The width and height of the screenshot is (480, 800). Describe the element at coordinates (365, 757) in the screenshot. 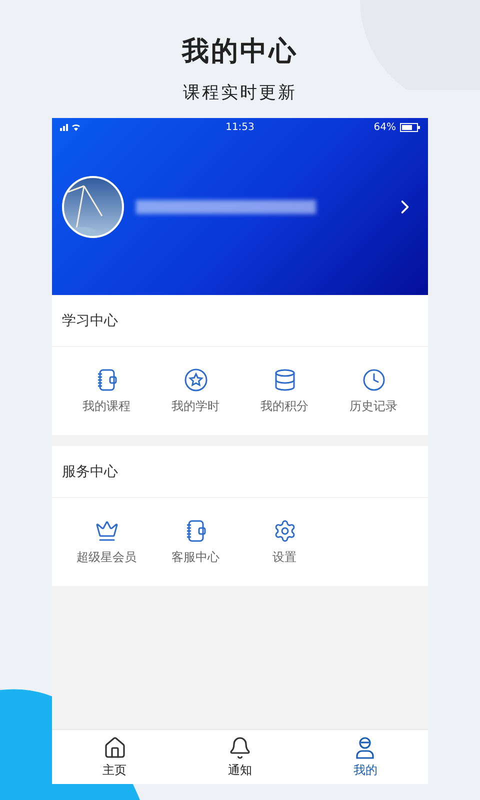

I see `tab-item: 我的` at that location.